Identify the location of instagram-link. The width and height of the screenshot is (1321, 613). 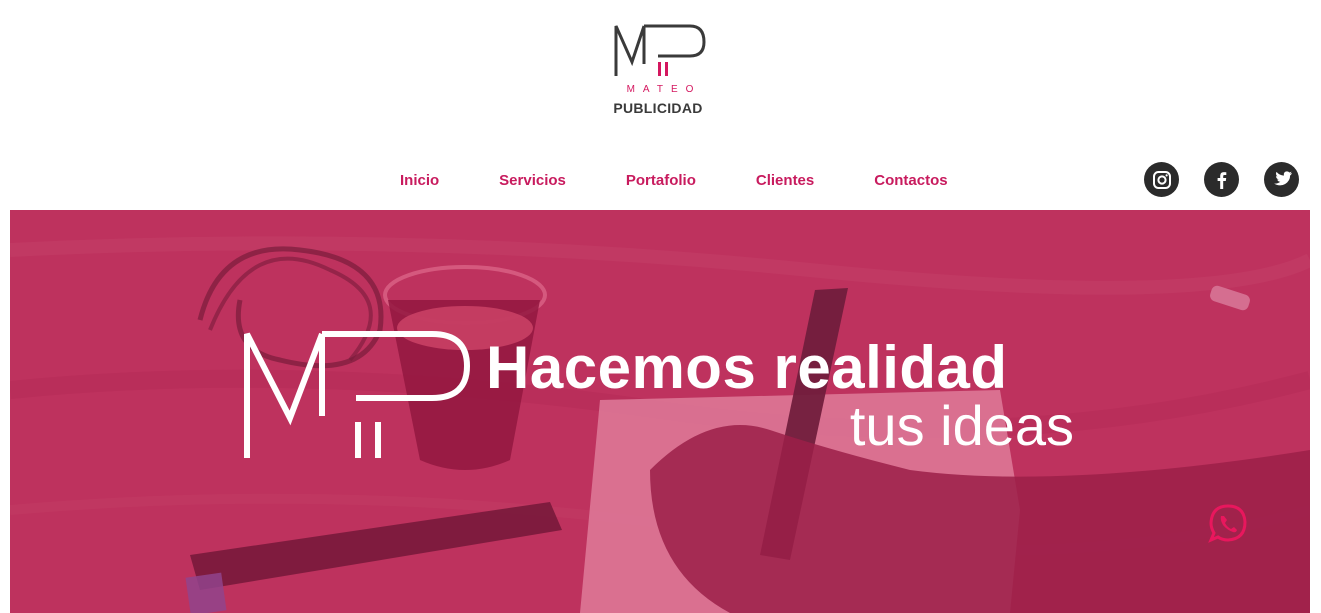
(1161, 179).